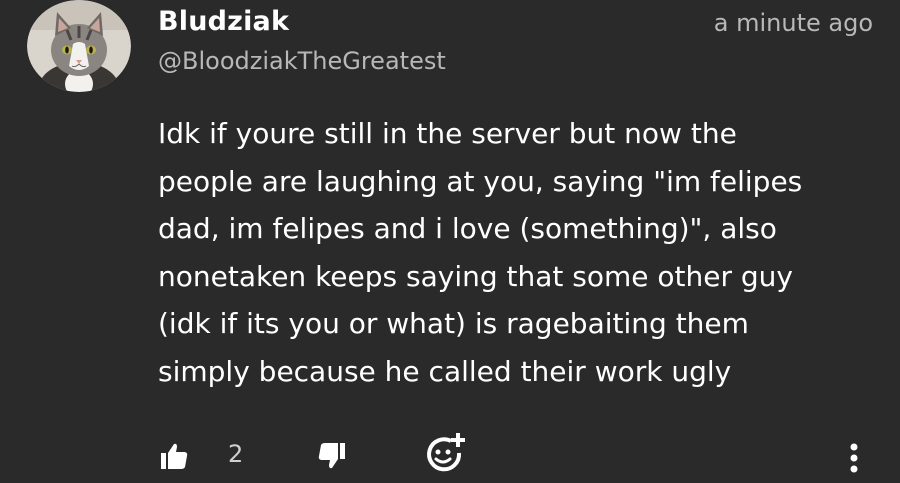  I want to click on add-reaction-button, so click(445, 453).